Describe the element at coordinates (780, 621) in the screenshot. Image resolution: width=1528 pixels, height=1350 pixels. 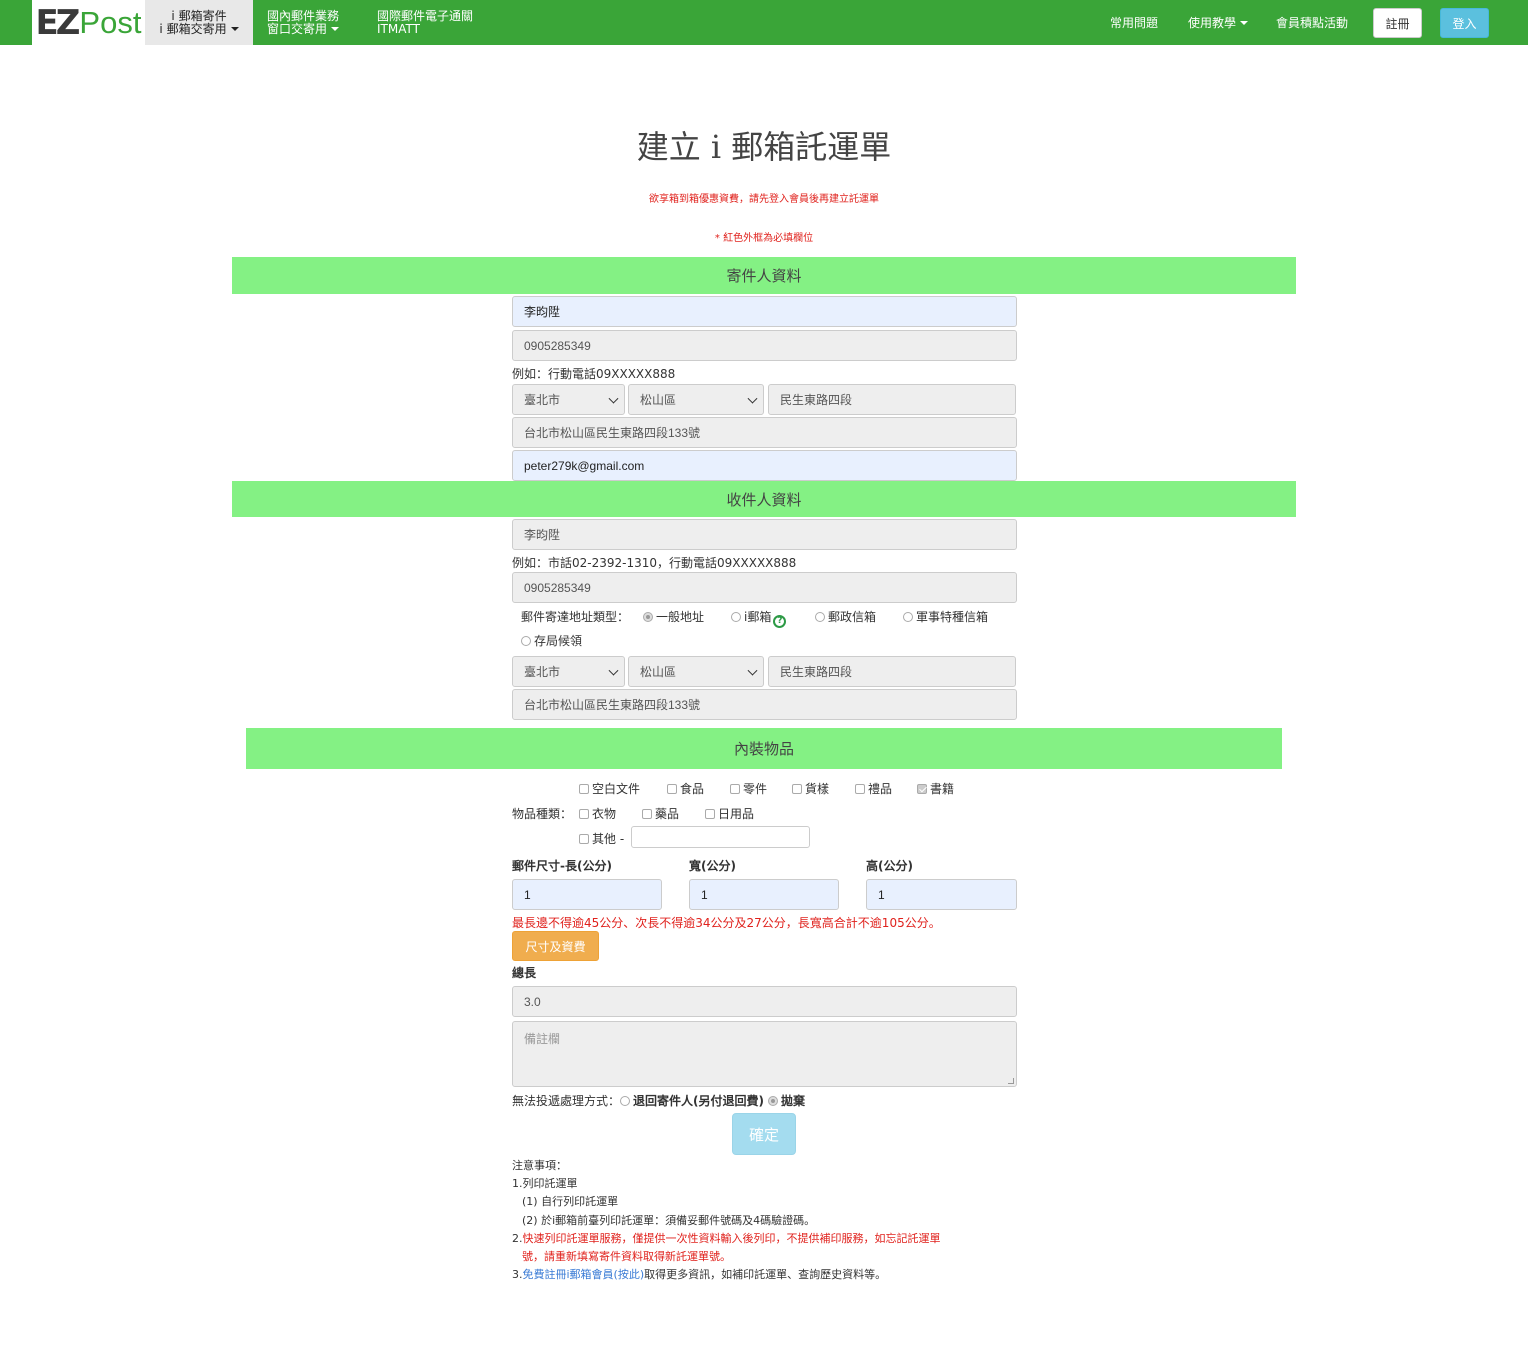
I see `help-question-icon: ?` at that location.